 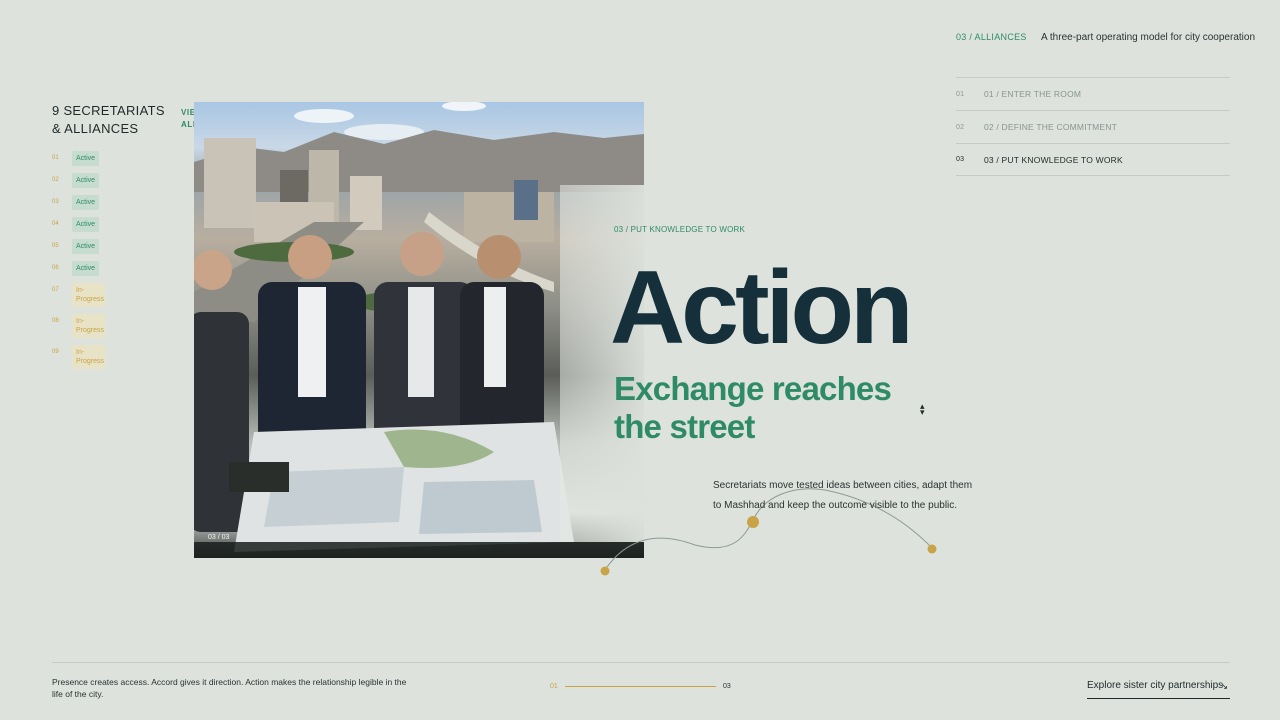 I want to click on step-label: 03 / PUT KNOWLEDGE TO WORK, so click(x=1053, y=159).